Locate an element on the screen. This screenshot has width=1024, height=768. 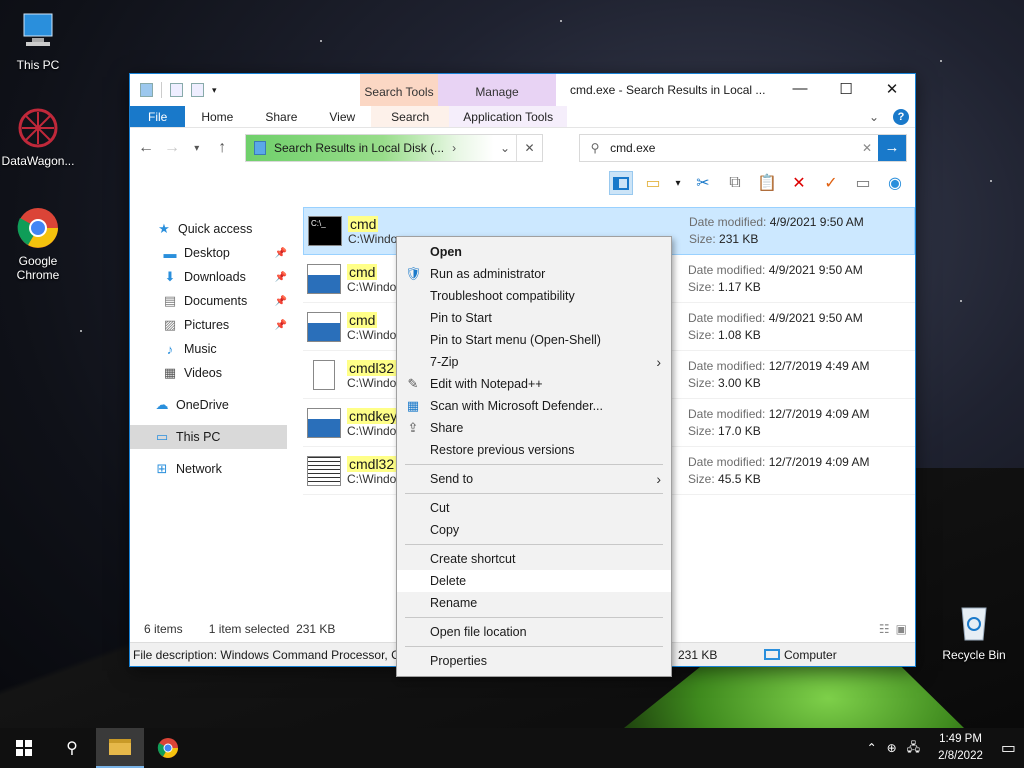
nav-item-this-pc: ▭ This PC is located at coordinates (208, 437).